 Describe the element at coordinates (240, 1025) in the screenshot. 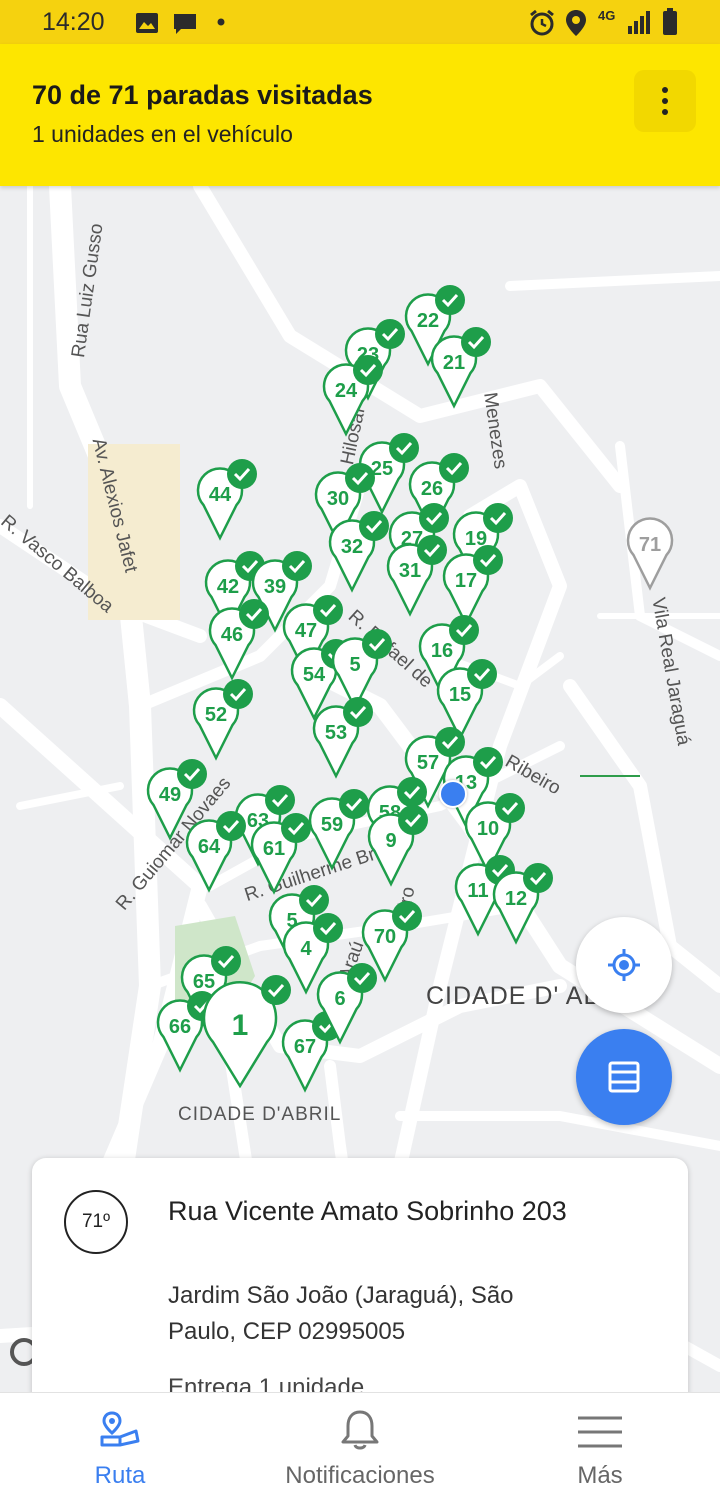

I see `svg-text: 1` at that location.